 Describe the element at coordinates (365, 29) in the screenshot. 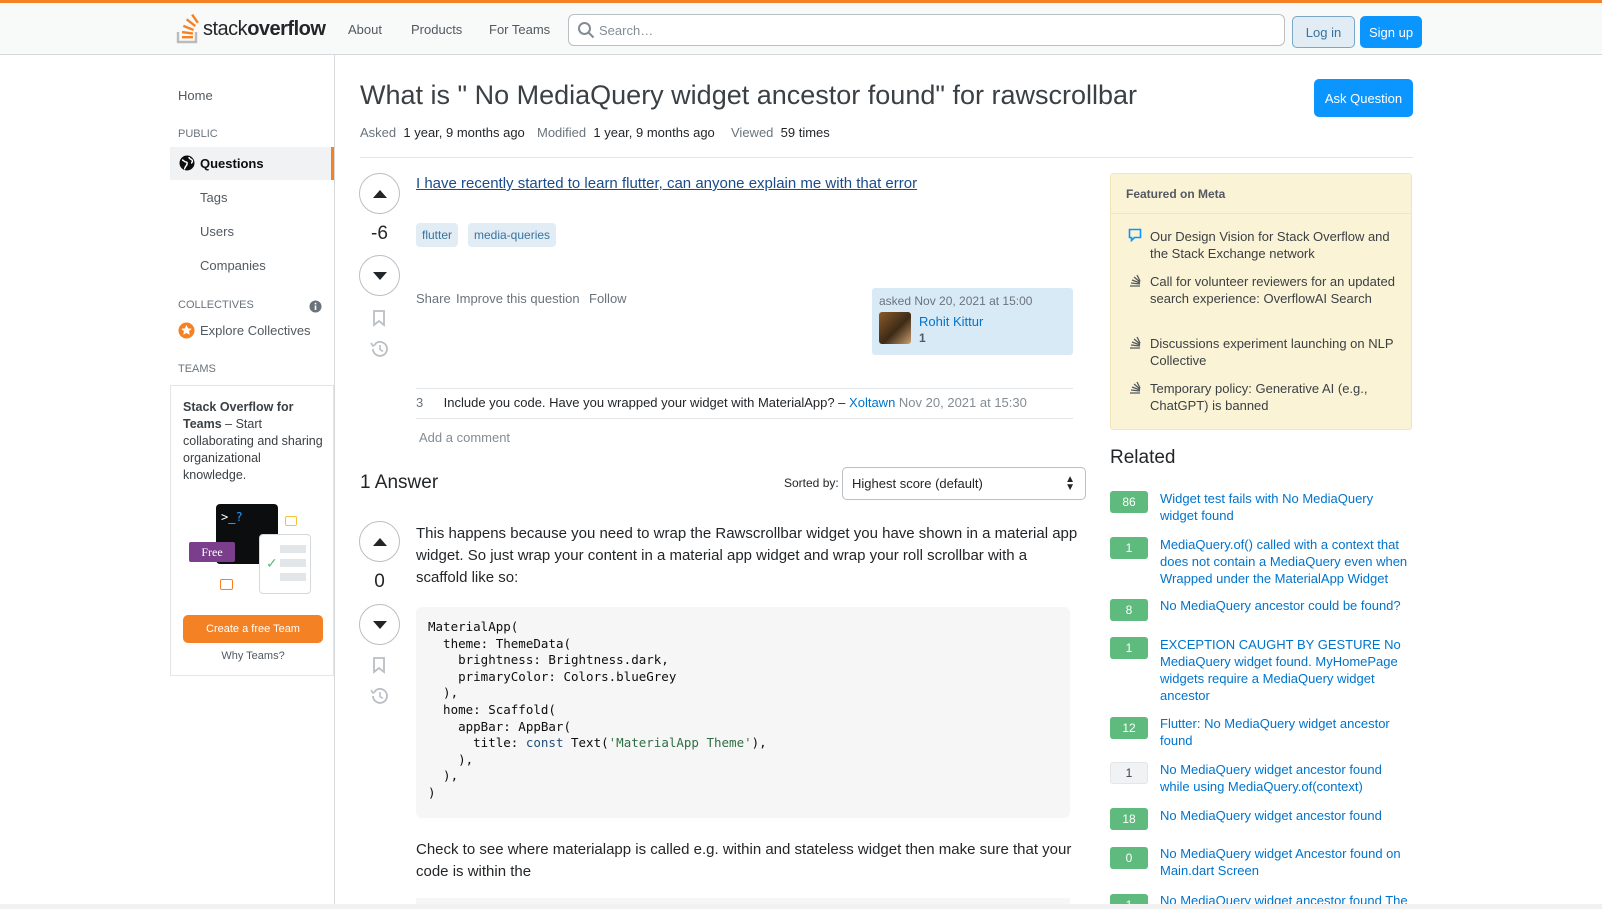

I see `nav-about: About` at that location.